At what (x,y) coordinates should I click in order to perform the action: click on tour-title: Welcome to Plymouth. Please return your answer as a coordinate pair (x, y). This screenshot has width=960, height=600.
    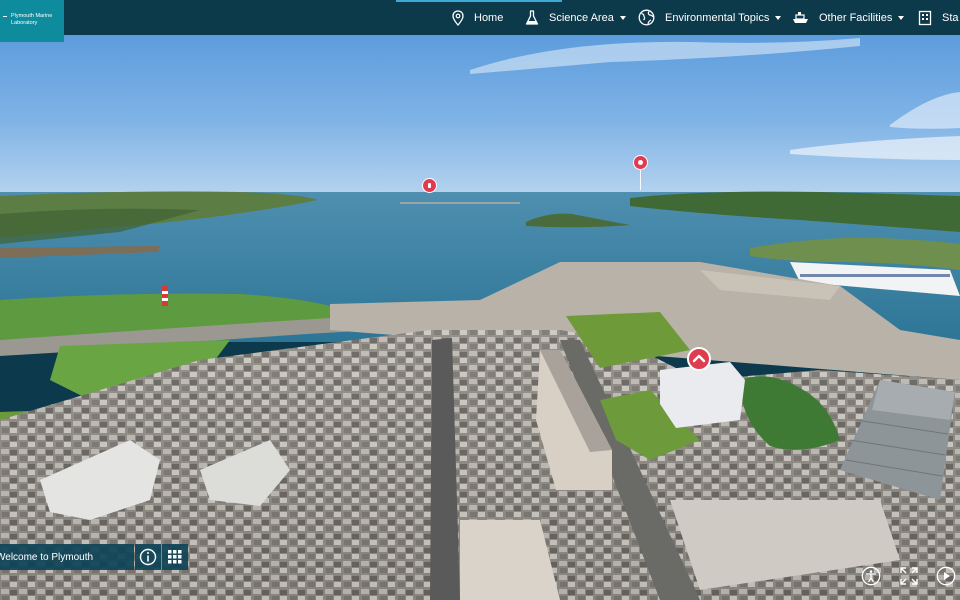
    Looking at the image, I should click on (47, 557).